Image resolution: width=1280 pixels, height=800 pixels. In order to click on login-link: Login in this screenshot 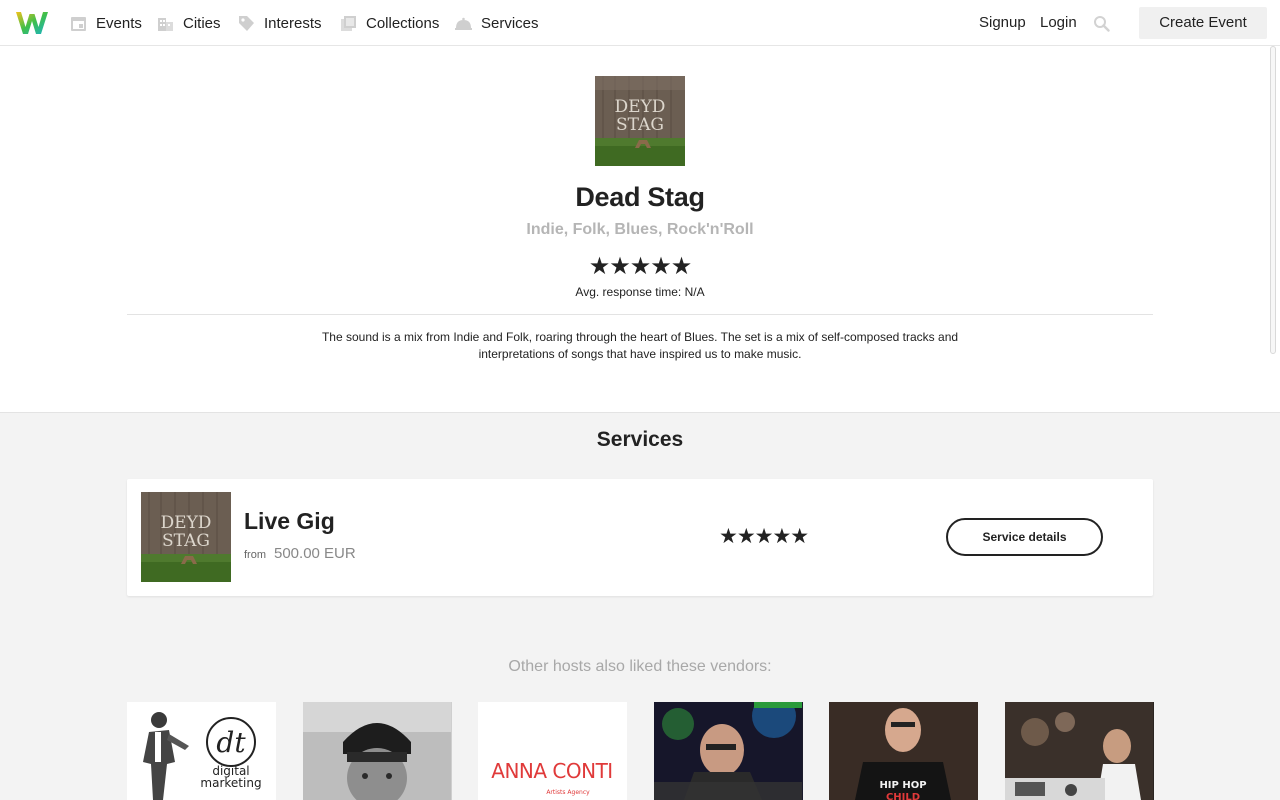, I will do `click(1058, 23)`.